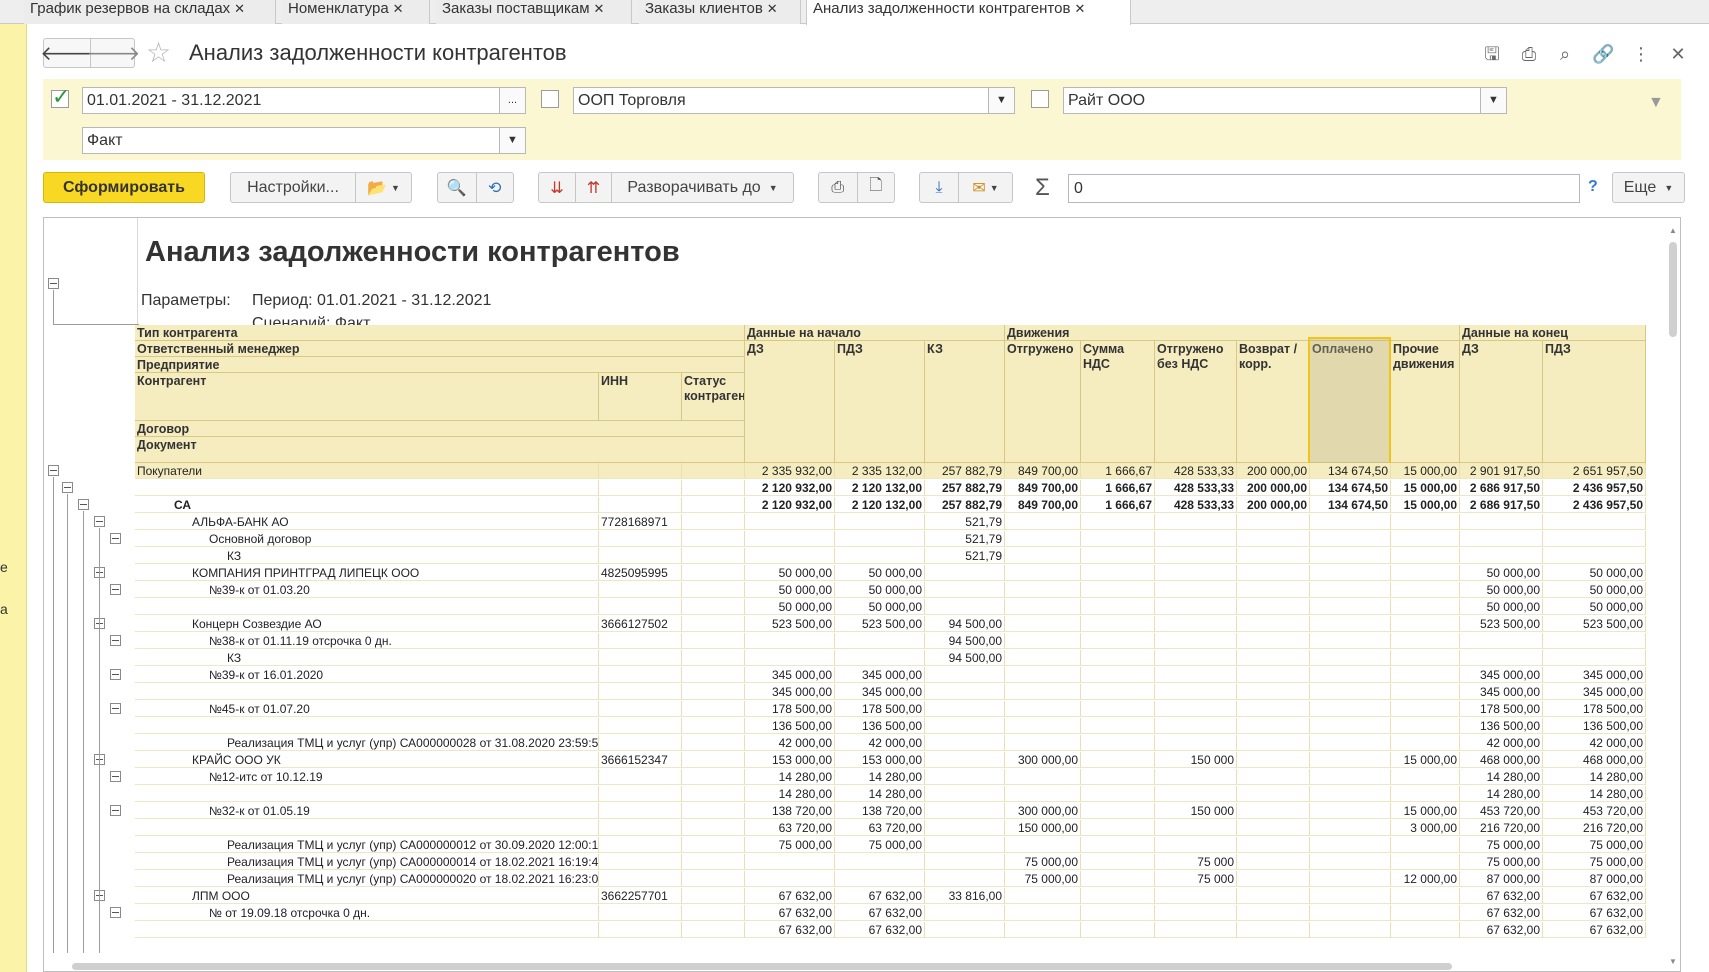  I want to click on vertical-scrollbar: ▲ ▼, so click(1673, 596).